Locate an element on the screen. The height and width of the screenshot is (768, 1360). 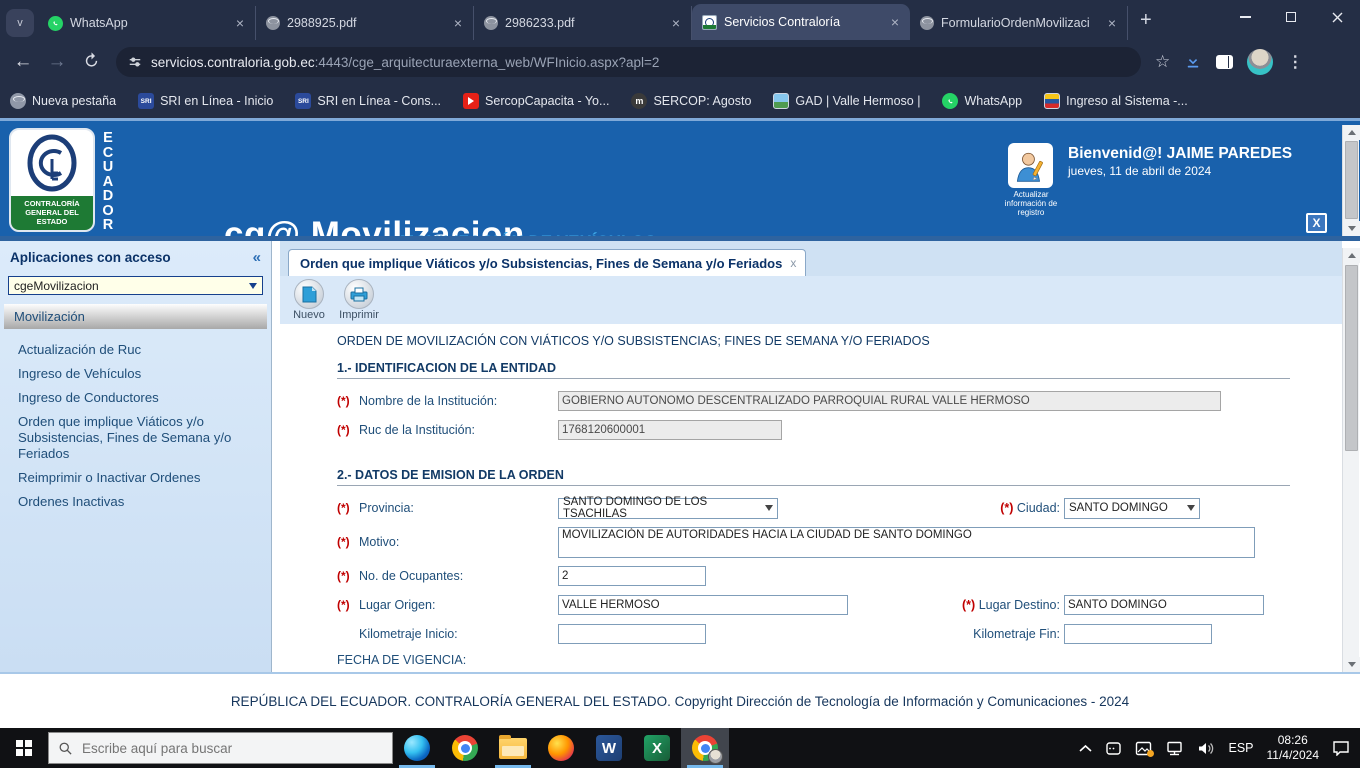
tab-title: WhatsApp is located at coordinates (99, 23).